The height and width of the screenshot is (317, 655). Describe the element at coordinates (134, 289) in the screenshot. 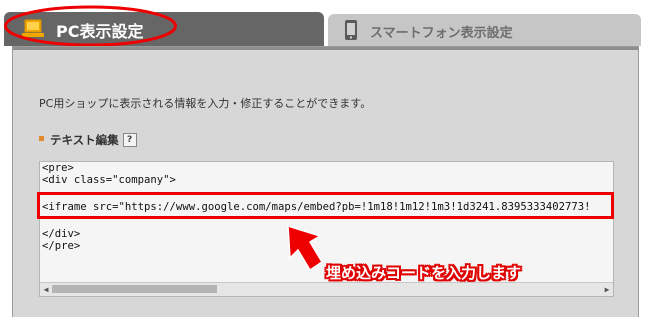

I see `scrollbar-thumb` at that location.